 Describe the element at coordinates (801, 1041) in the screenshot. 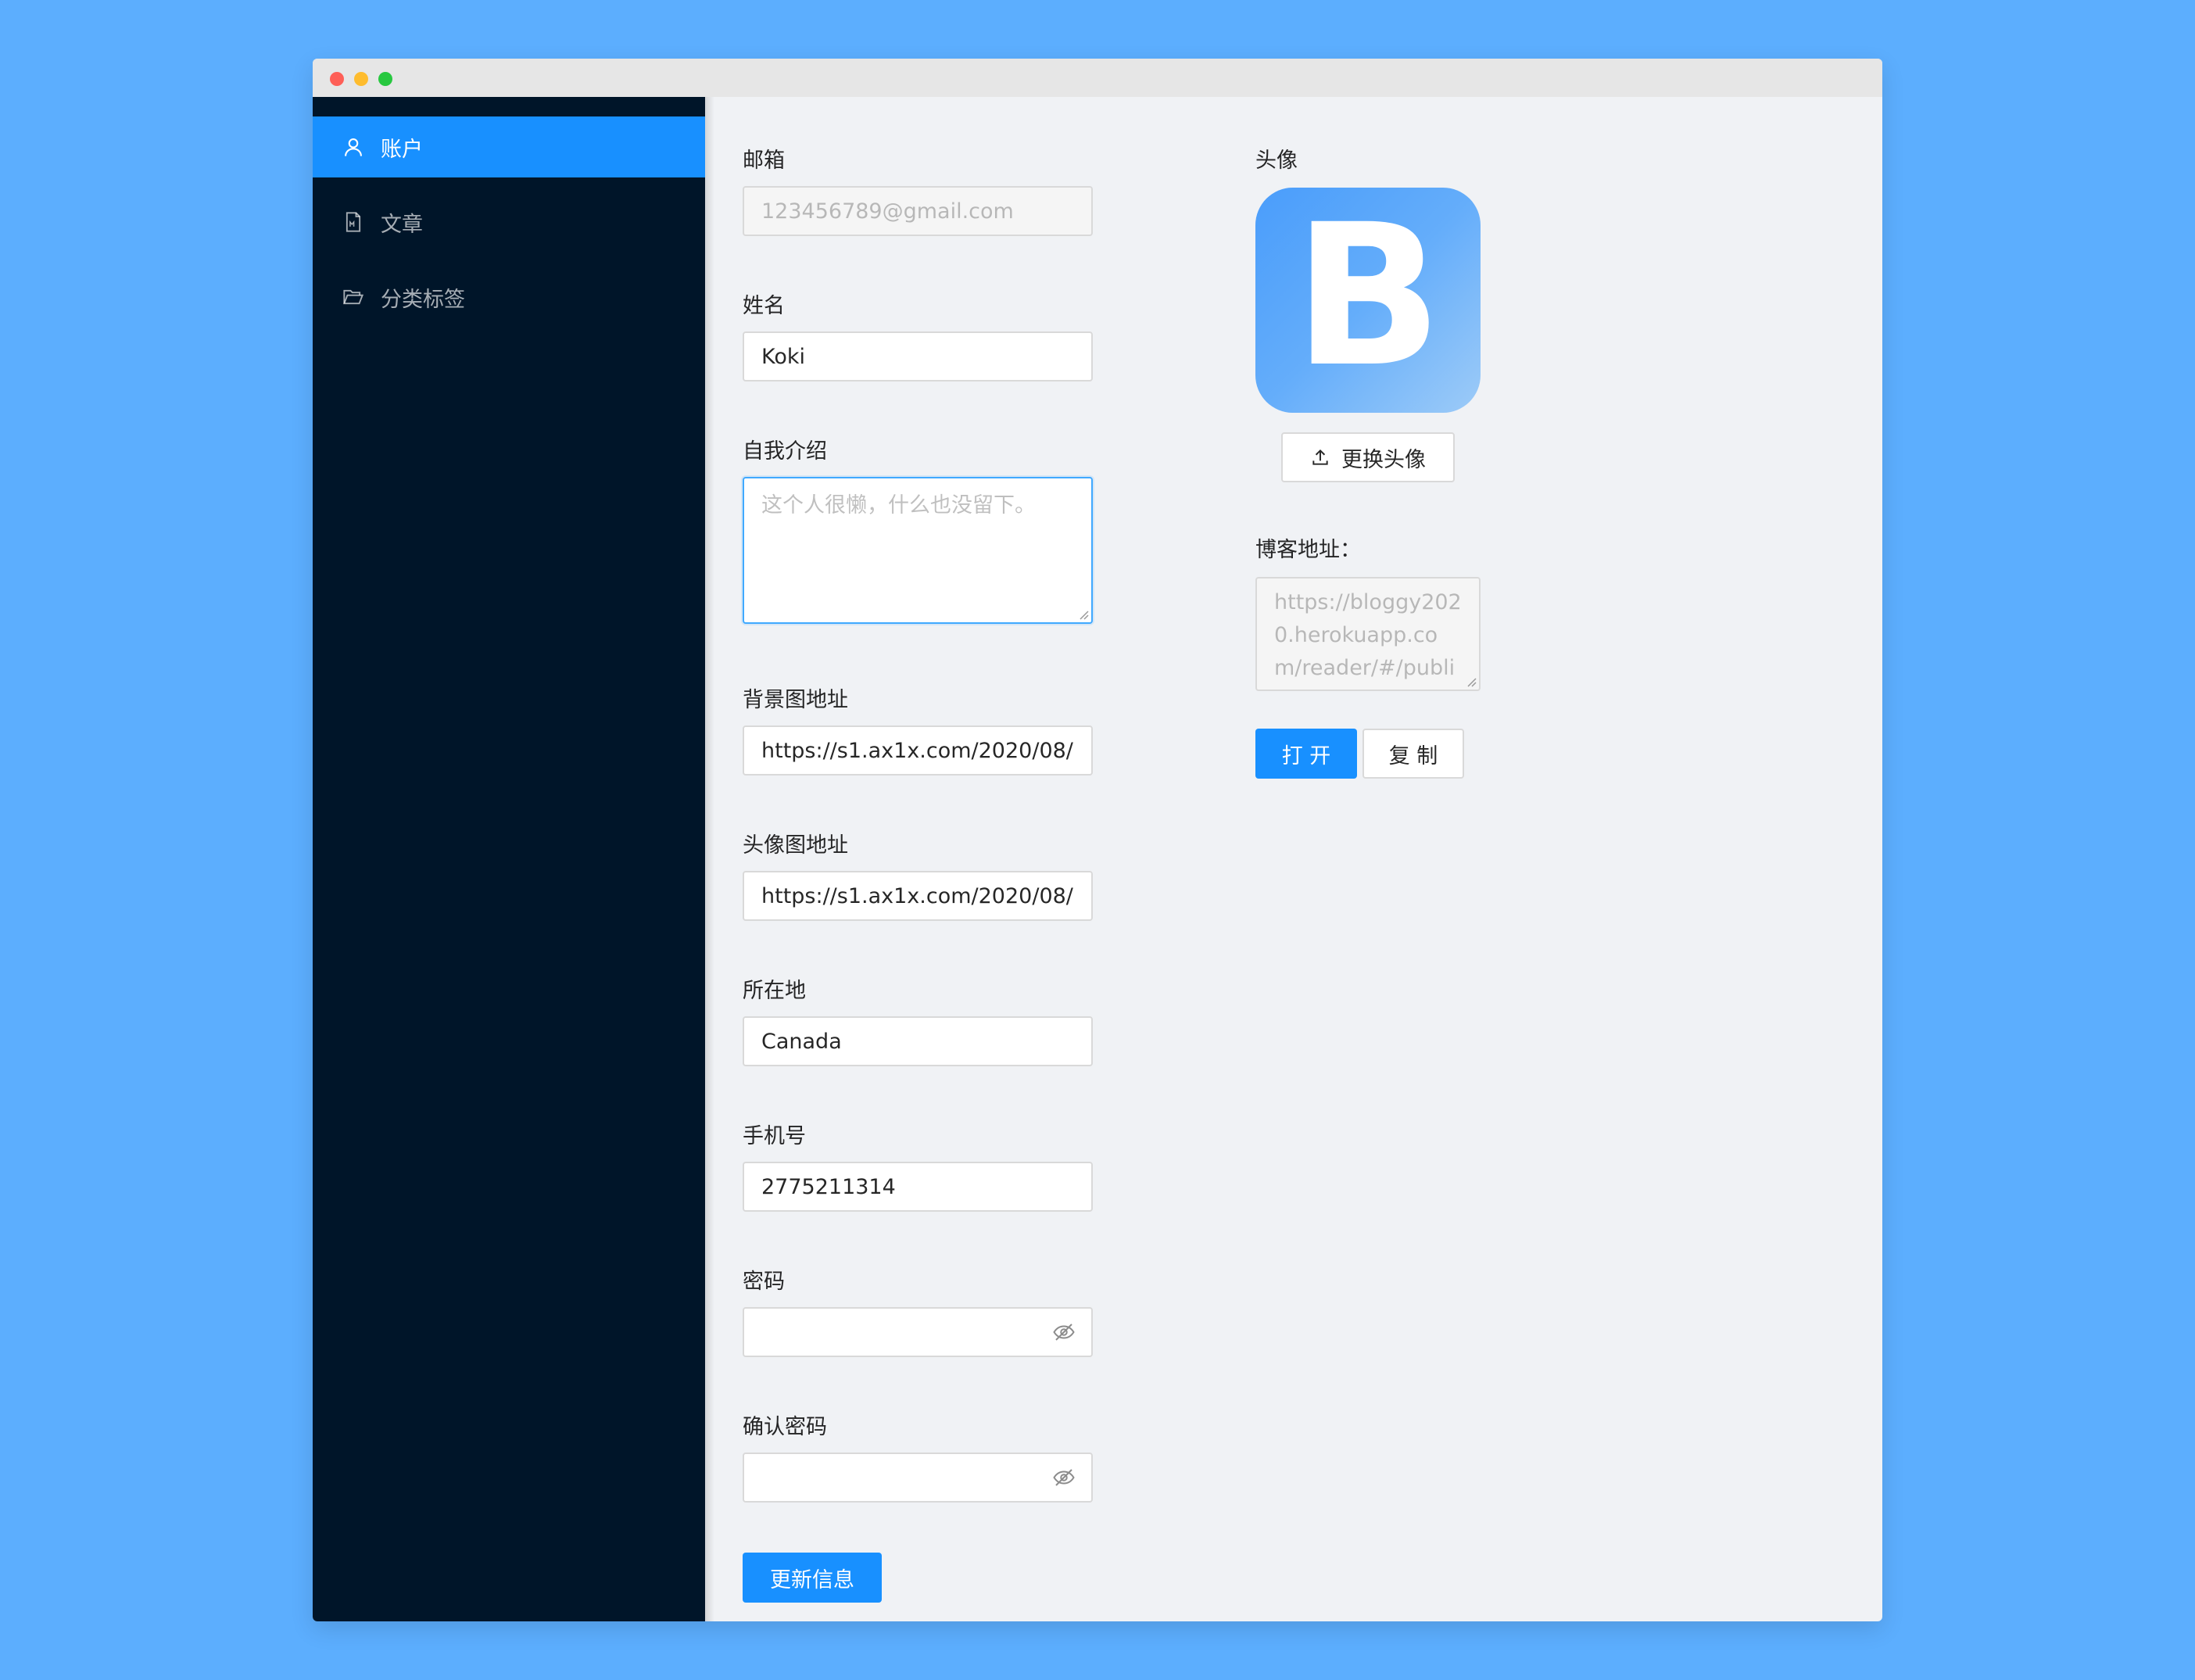

I see `location-value: Canada` at that location.